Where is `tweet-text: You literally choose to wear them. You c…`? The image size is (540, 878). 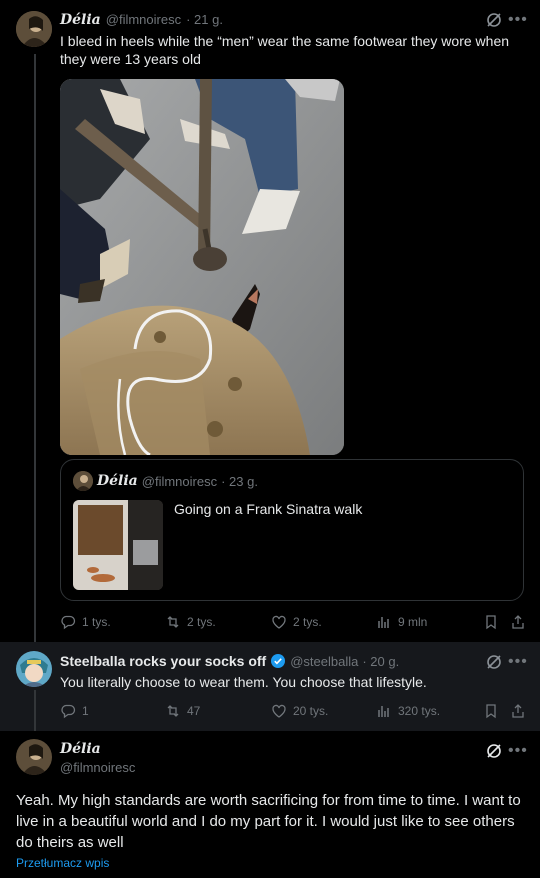 tweet-text: You literally choose to wear them. You c… is located at coordinates (243, 682).